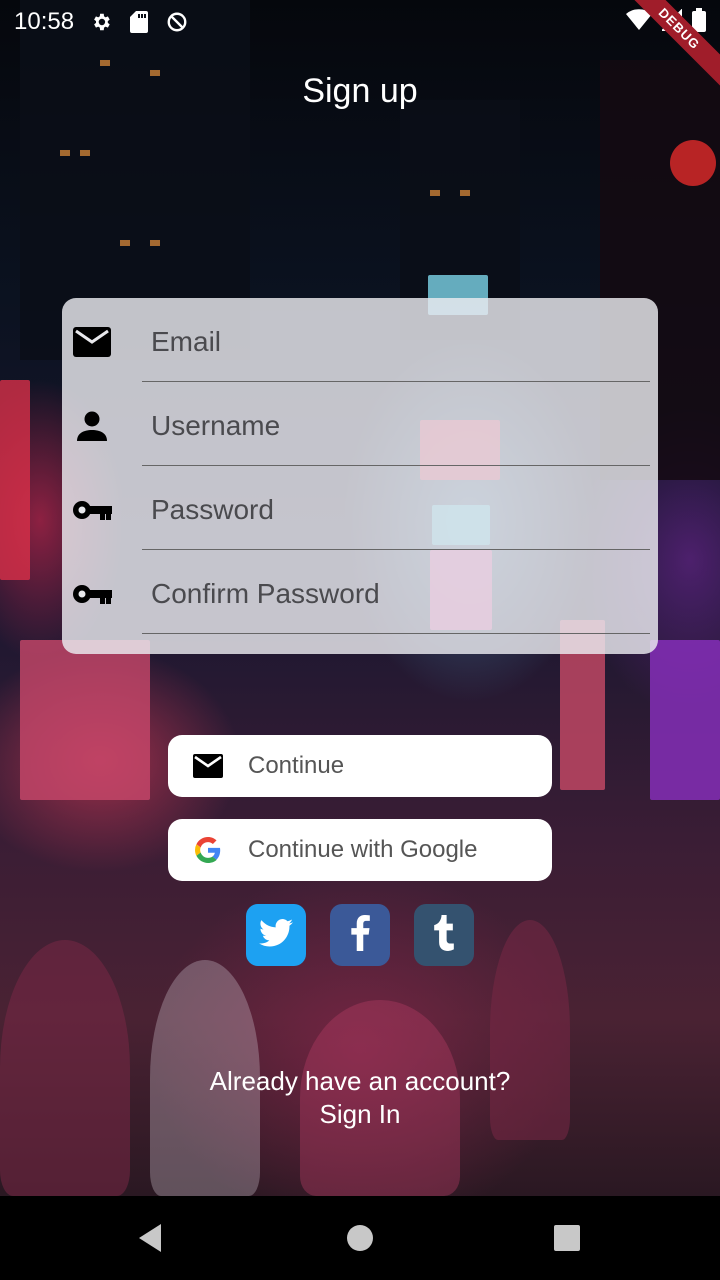 The image size is (720, 1280). I want to click on settings-icon, so click(101, 22).